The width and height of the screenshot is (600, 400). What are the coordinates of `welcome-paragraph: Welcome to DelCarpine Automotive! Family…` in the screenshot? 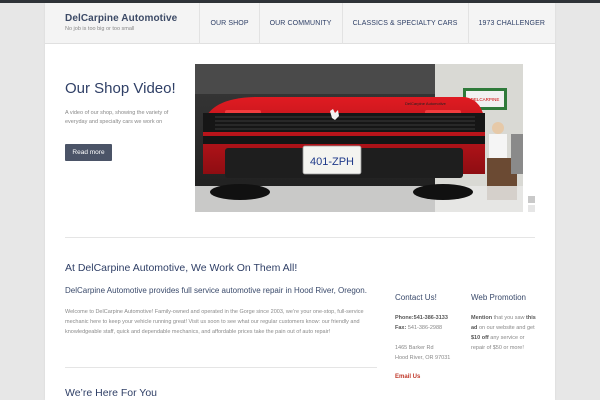 It's located at (214, 322).